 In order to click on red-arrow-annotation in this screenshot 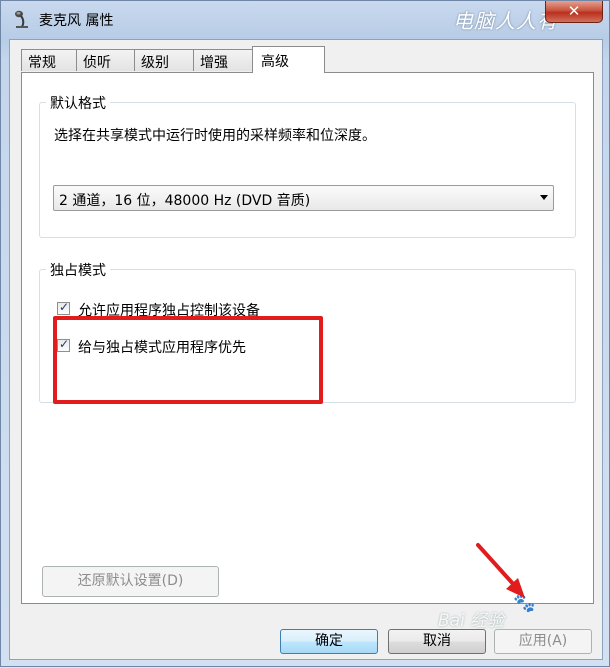, I will do `click(500, 570)`.